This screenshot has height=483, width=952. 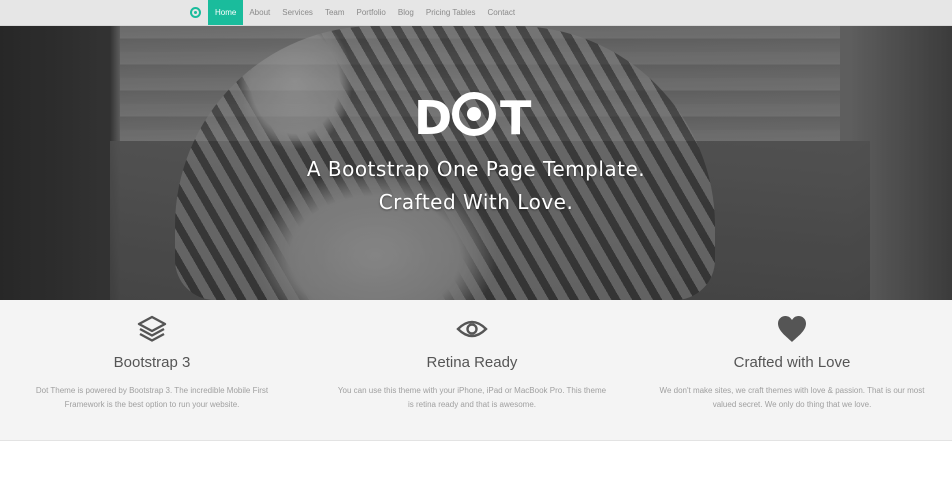 I want to click on feature-title: Bootstrap 3, so click(x=152, y=362).